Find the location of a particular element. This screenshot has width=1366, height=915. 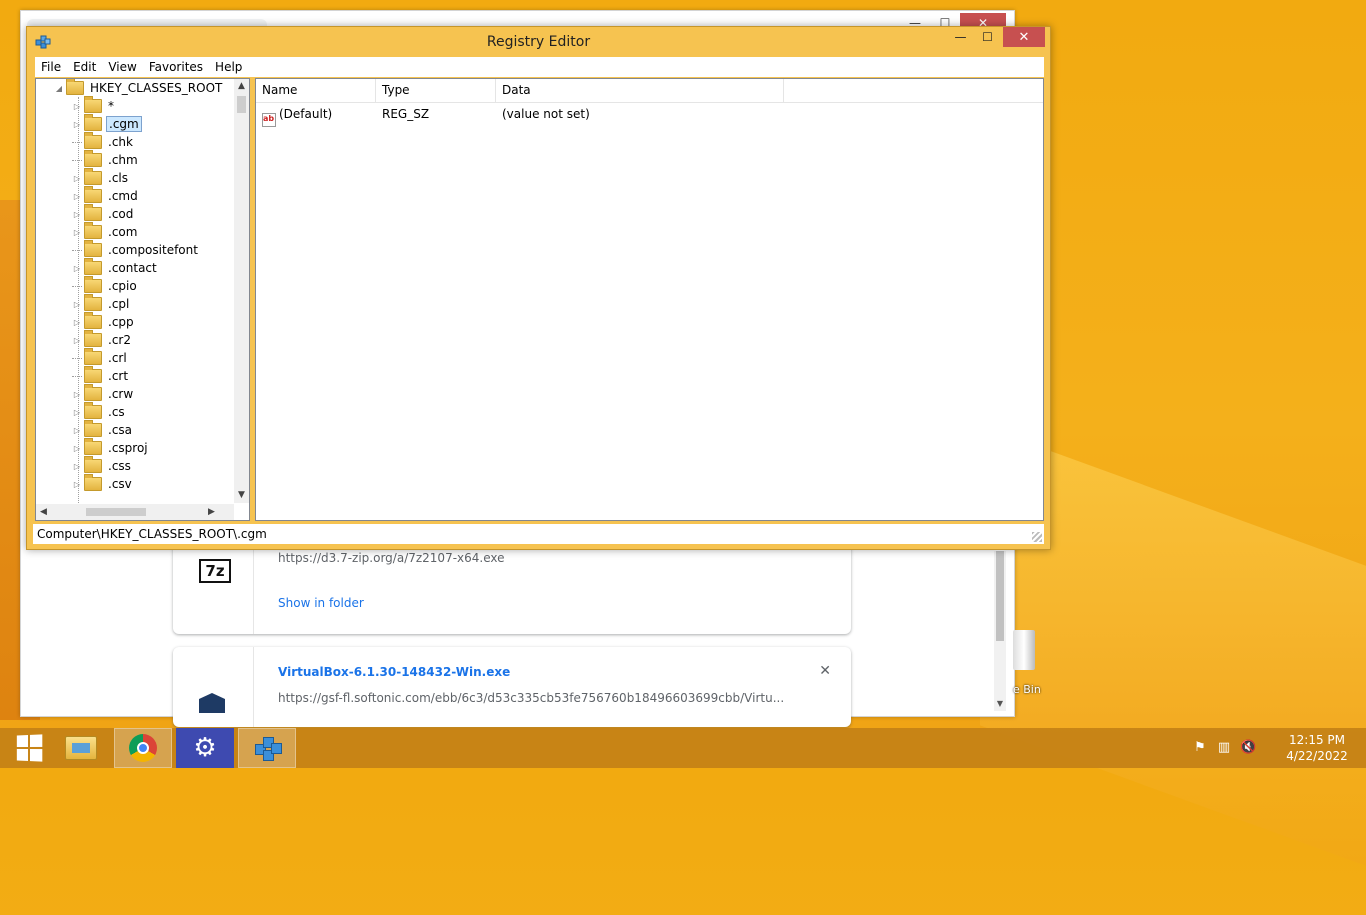

clock: 12:15 PM 4/22/2022 is located at coordinates (1317, 748).